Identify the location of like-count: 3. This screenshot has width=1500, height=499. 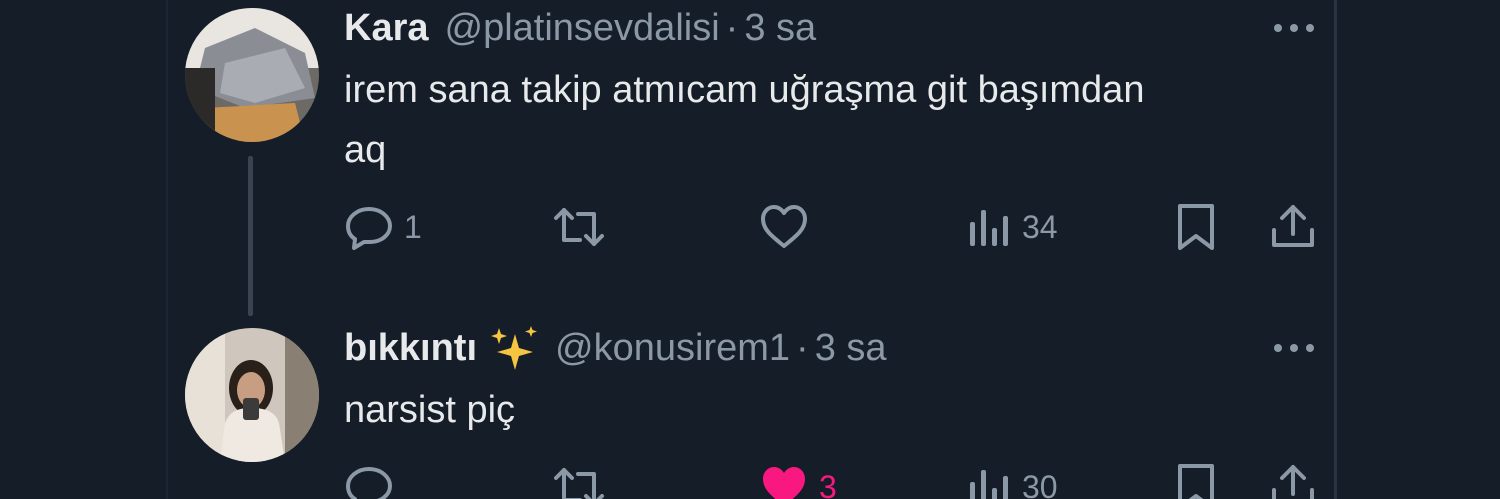
(828, 483).